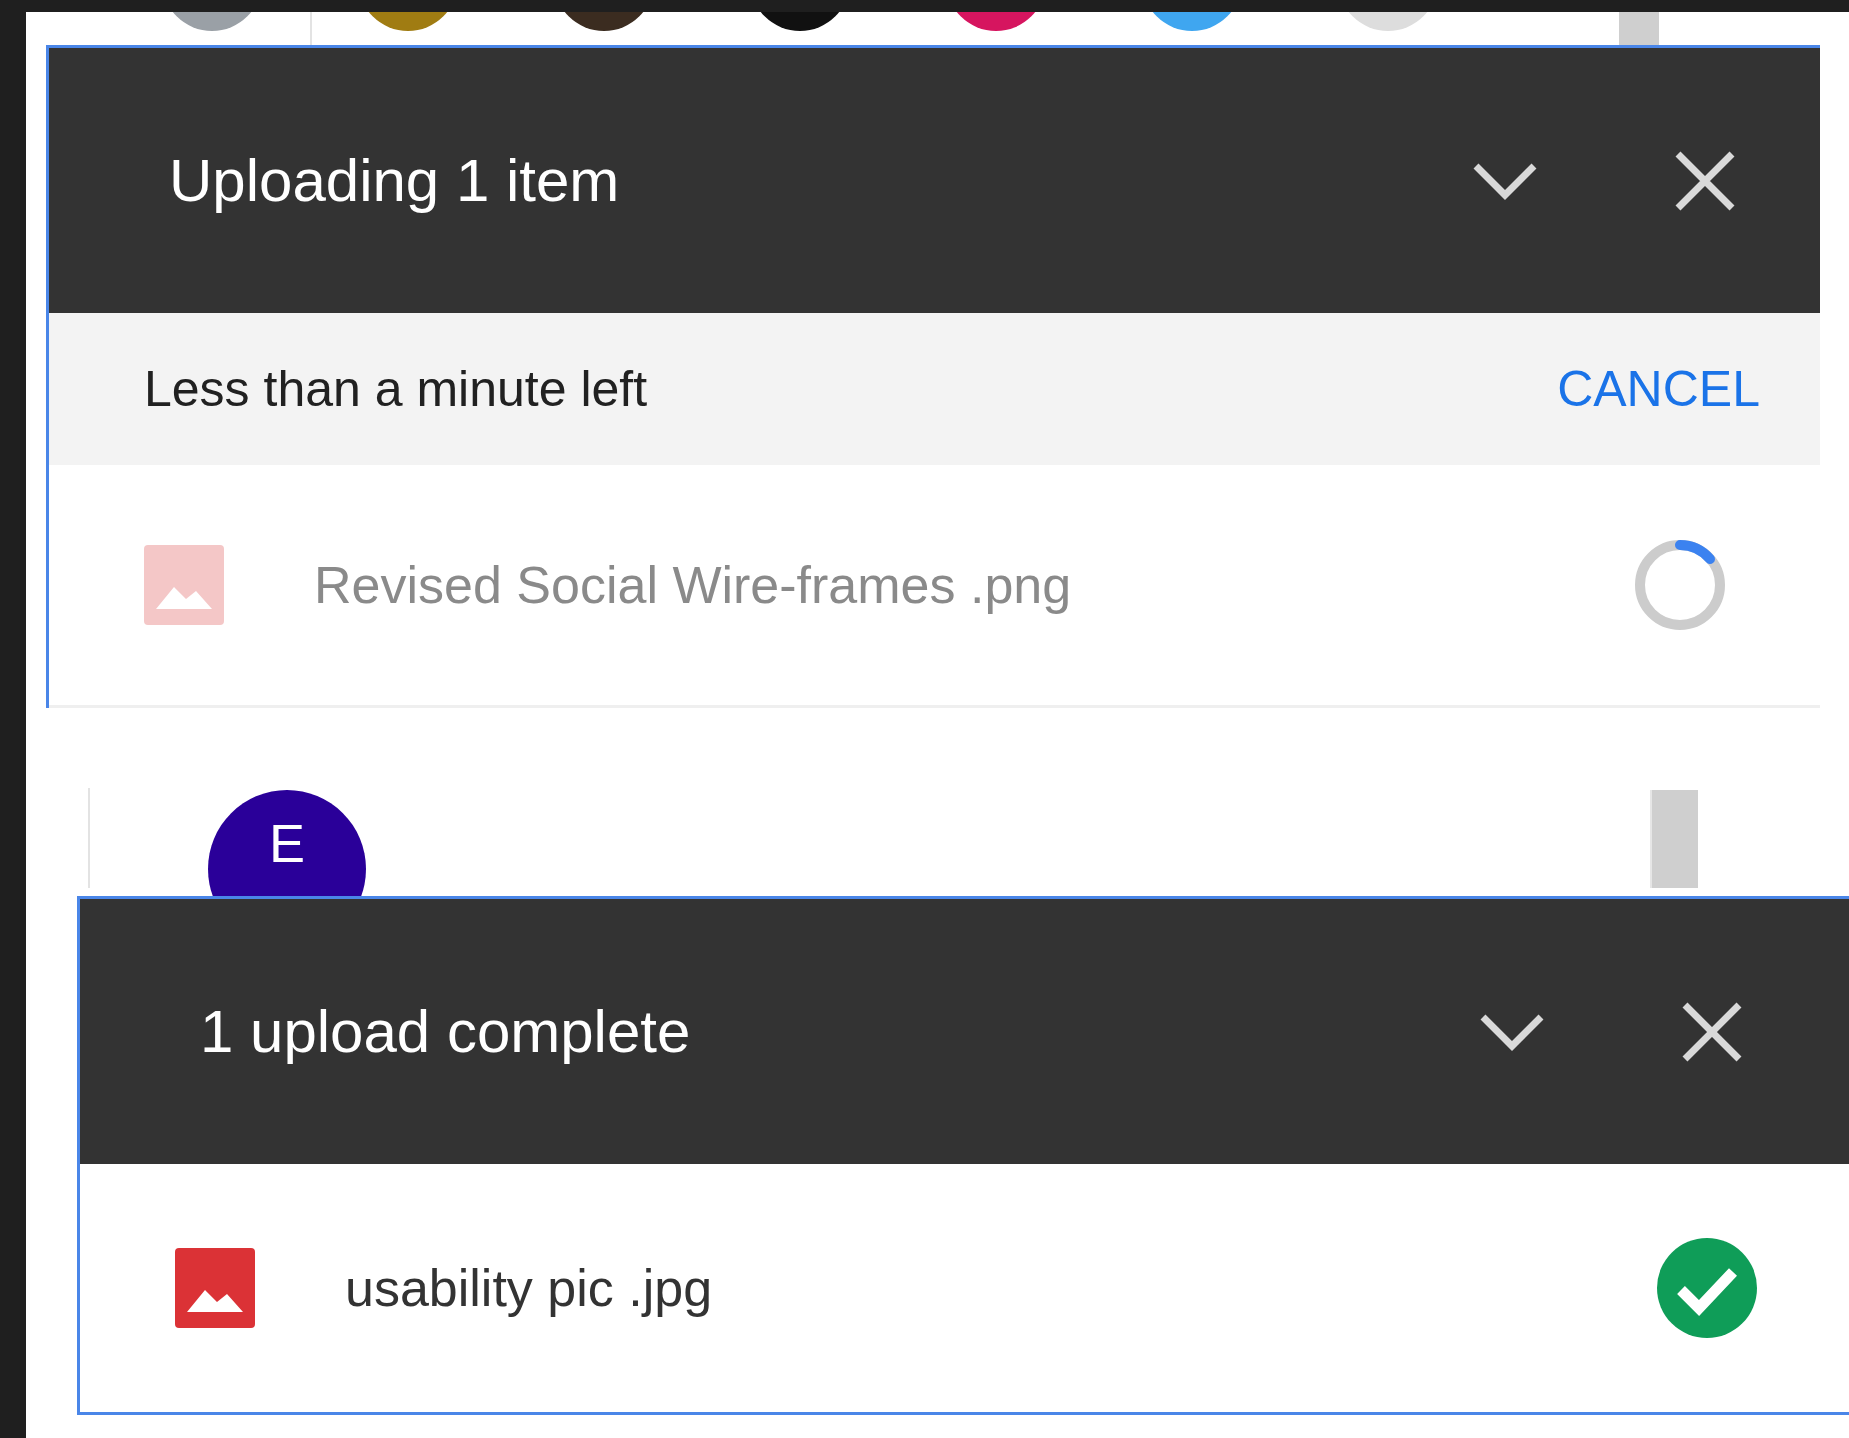 Image resolution: width=1849 pixels, height=1438 pixels. Describe the element at coordinates (446, 1031) in the screenshot. I see `panel-title: 1 upload complete` at that location.